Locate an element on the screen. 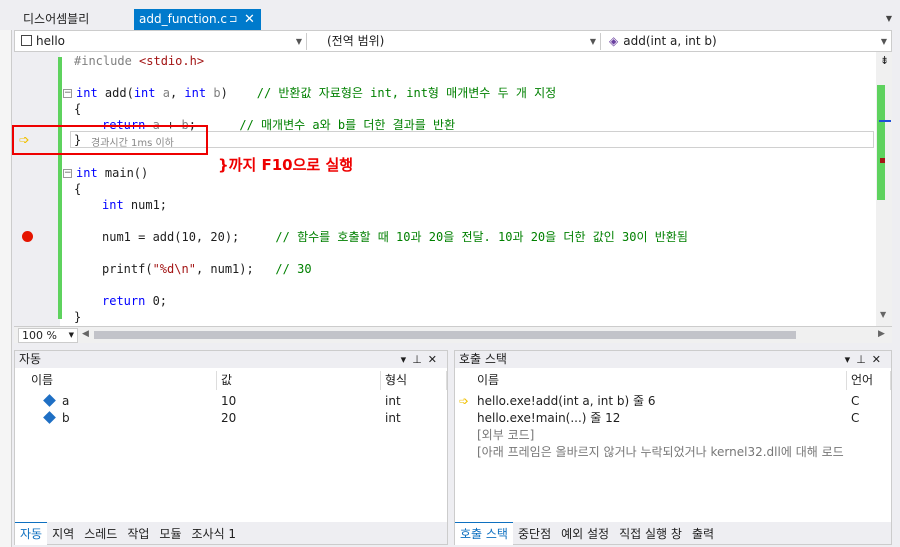 The height and width of the screenshot is (547, 900). autos-panel-tabs: 자동 지역 스레드 작업 모듈 조사식 1 is located at coordinates (231, 533).